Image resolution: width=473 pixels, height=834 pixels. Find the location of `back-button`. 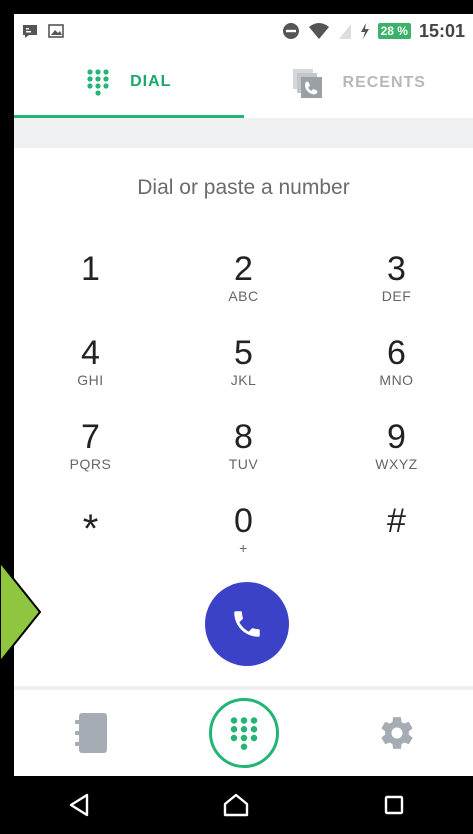

back-button is located at coordinates (79, 805).